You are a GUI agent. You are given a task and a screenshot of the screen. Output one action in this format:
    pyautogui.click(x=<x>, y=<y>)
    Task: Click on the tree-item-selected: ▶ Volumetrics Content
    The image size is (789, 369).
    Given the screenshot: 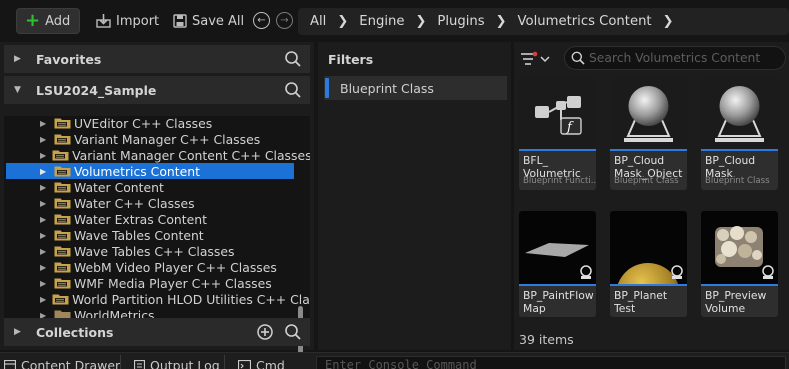 What is the action you would take?
    pyautogui.click(x=150, y=171)
    